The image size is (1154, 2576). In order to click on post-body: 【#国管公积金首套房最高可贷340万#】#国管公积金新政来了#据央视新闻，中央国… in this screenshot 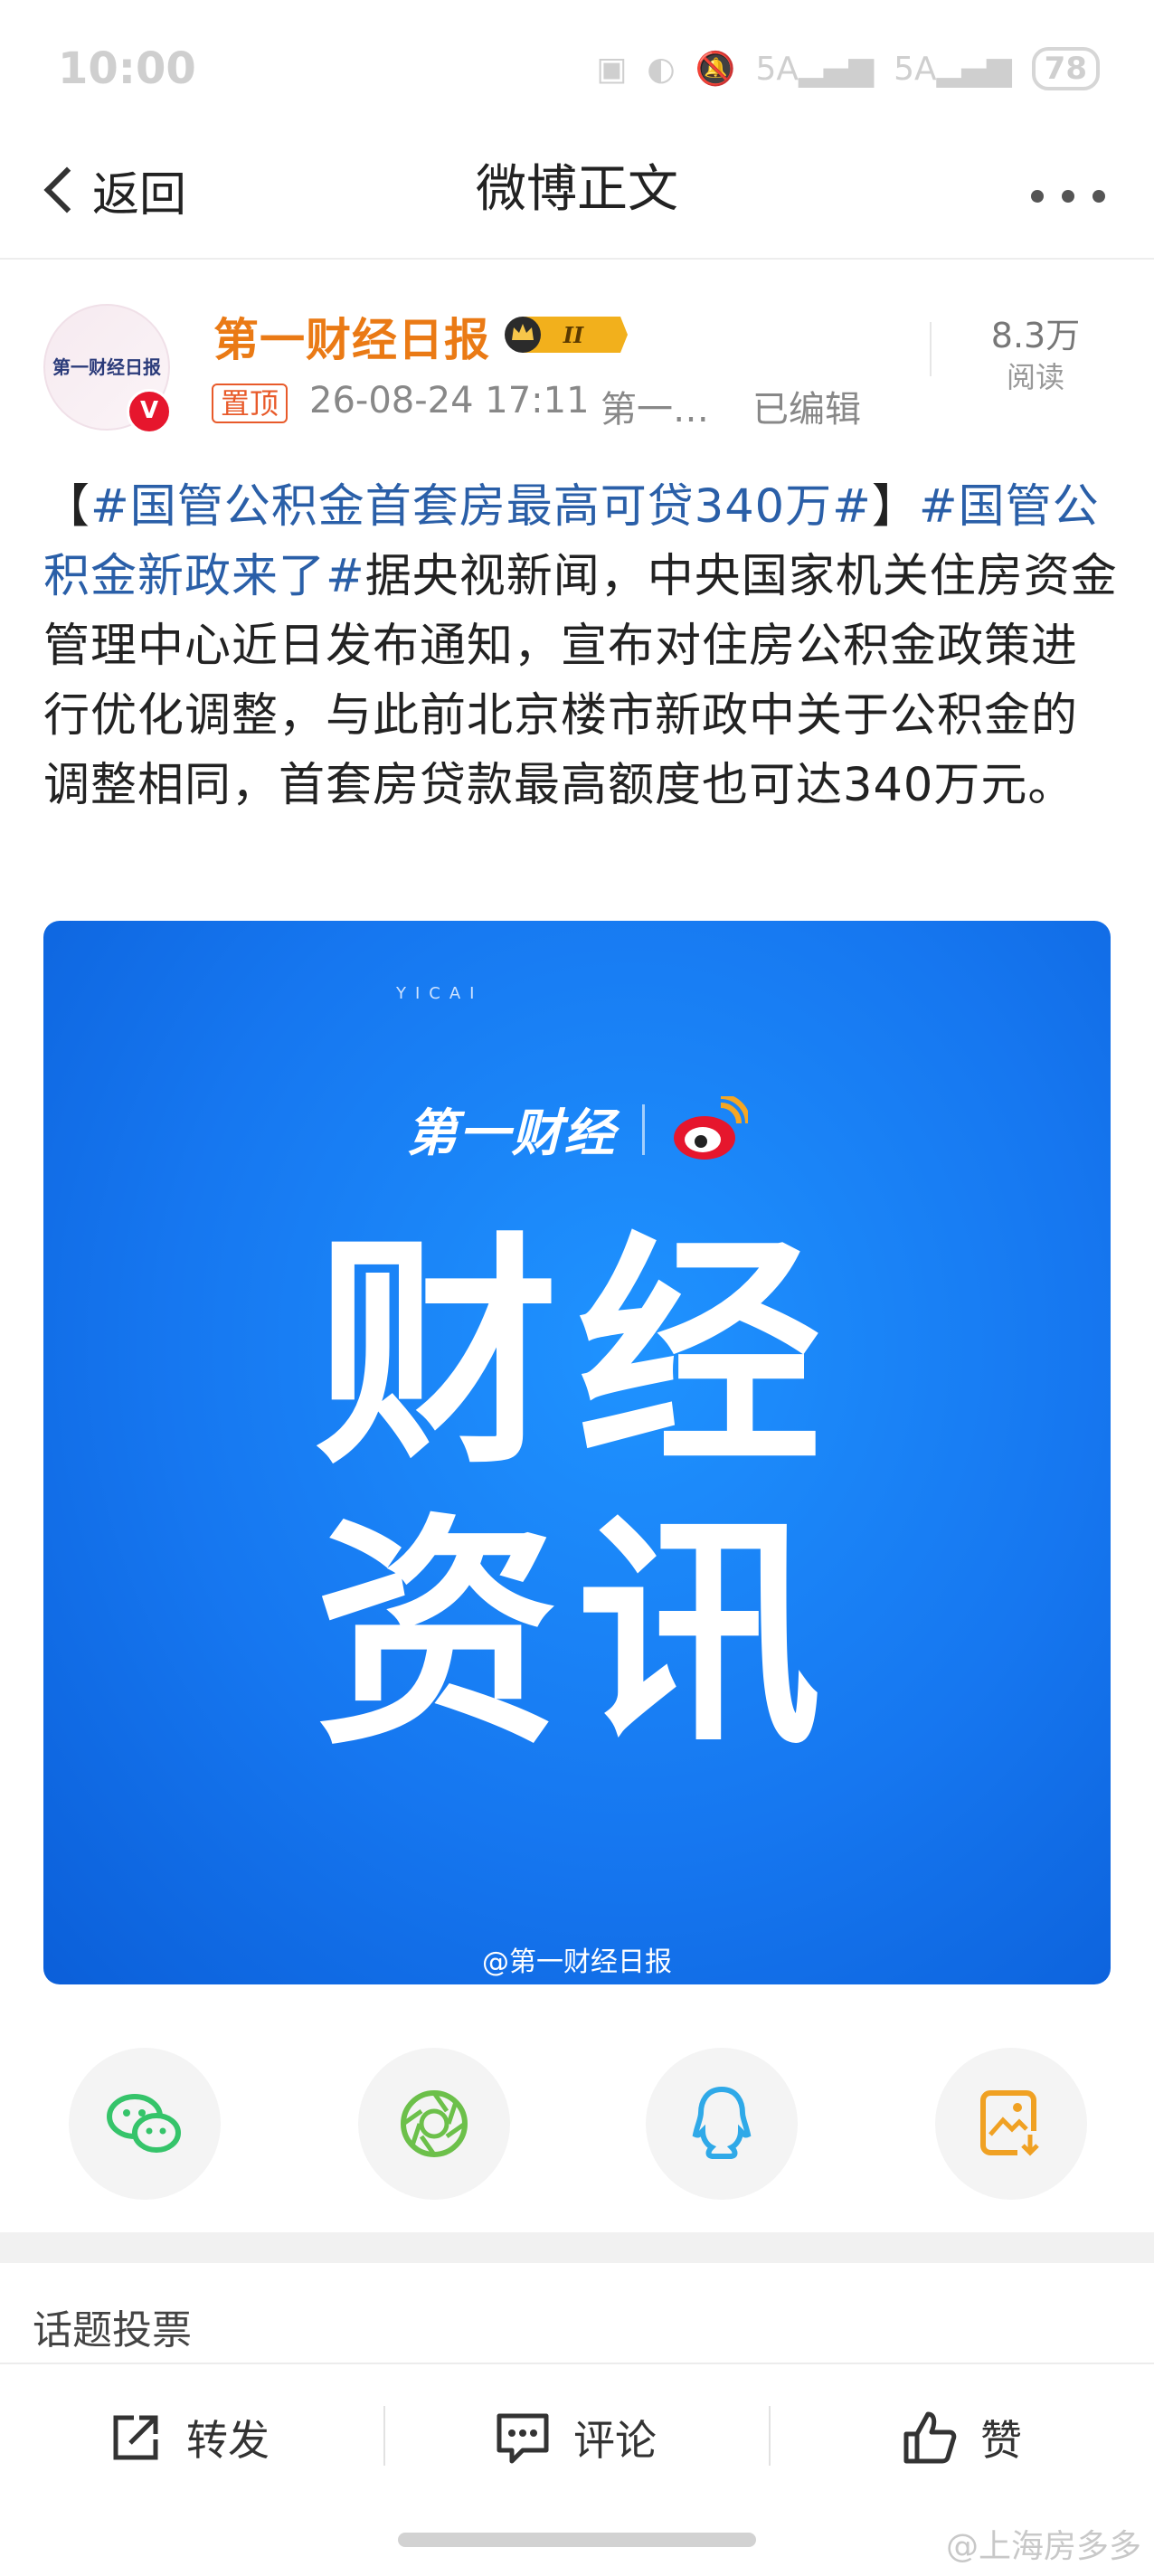, I will do `click(581, 646)`.